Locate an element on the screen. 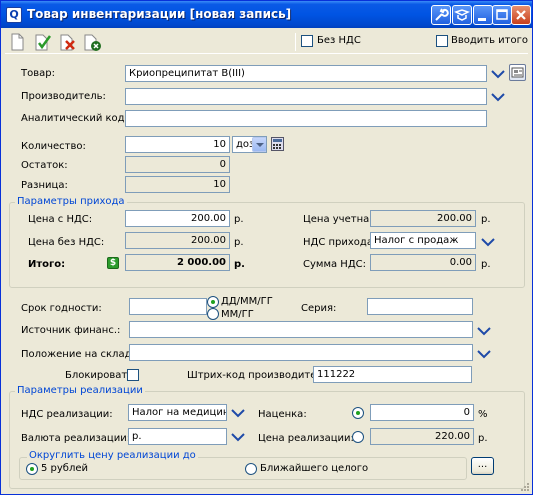  sale-price-label: Цена реализации: is located at coordinates (306, 438).